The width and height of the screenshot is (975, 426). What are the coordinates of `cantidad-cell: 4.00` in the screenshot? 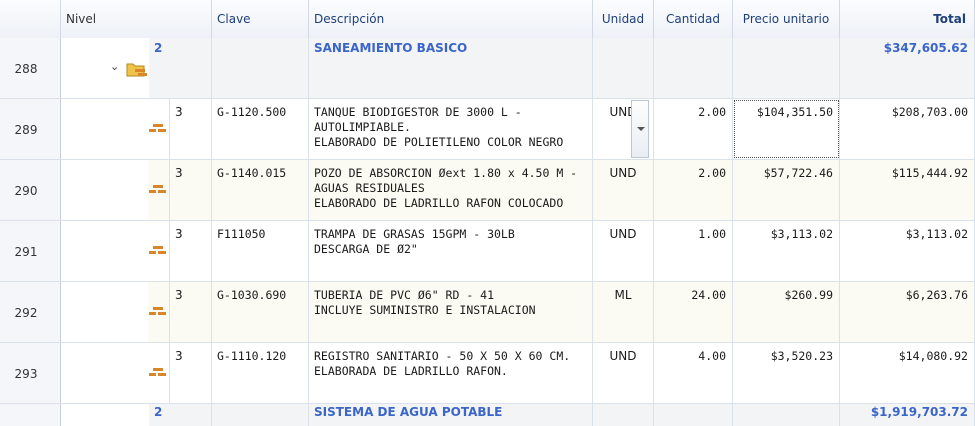 It's located at (693, 373).